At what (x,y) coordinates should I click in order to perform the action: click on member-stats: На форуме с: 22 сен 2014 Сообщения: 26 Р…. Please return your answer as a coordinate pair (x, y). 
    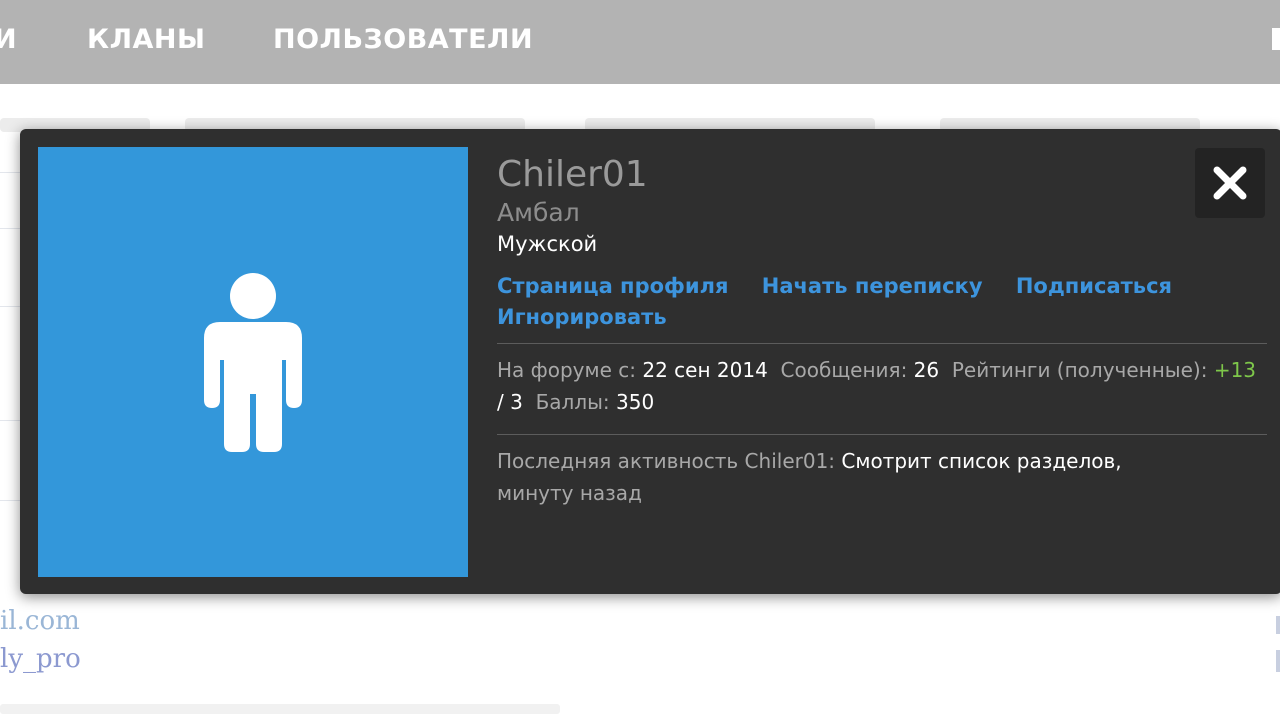
    Looking at the image, I should click on (882, 384).